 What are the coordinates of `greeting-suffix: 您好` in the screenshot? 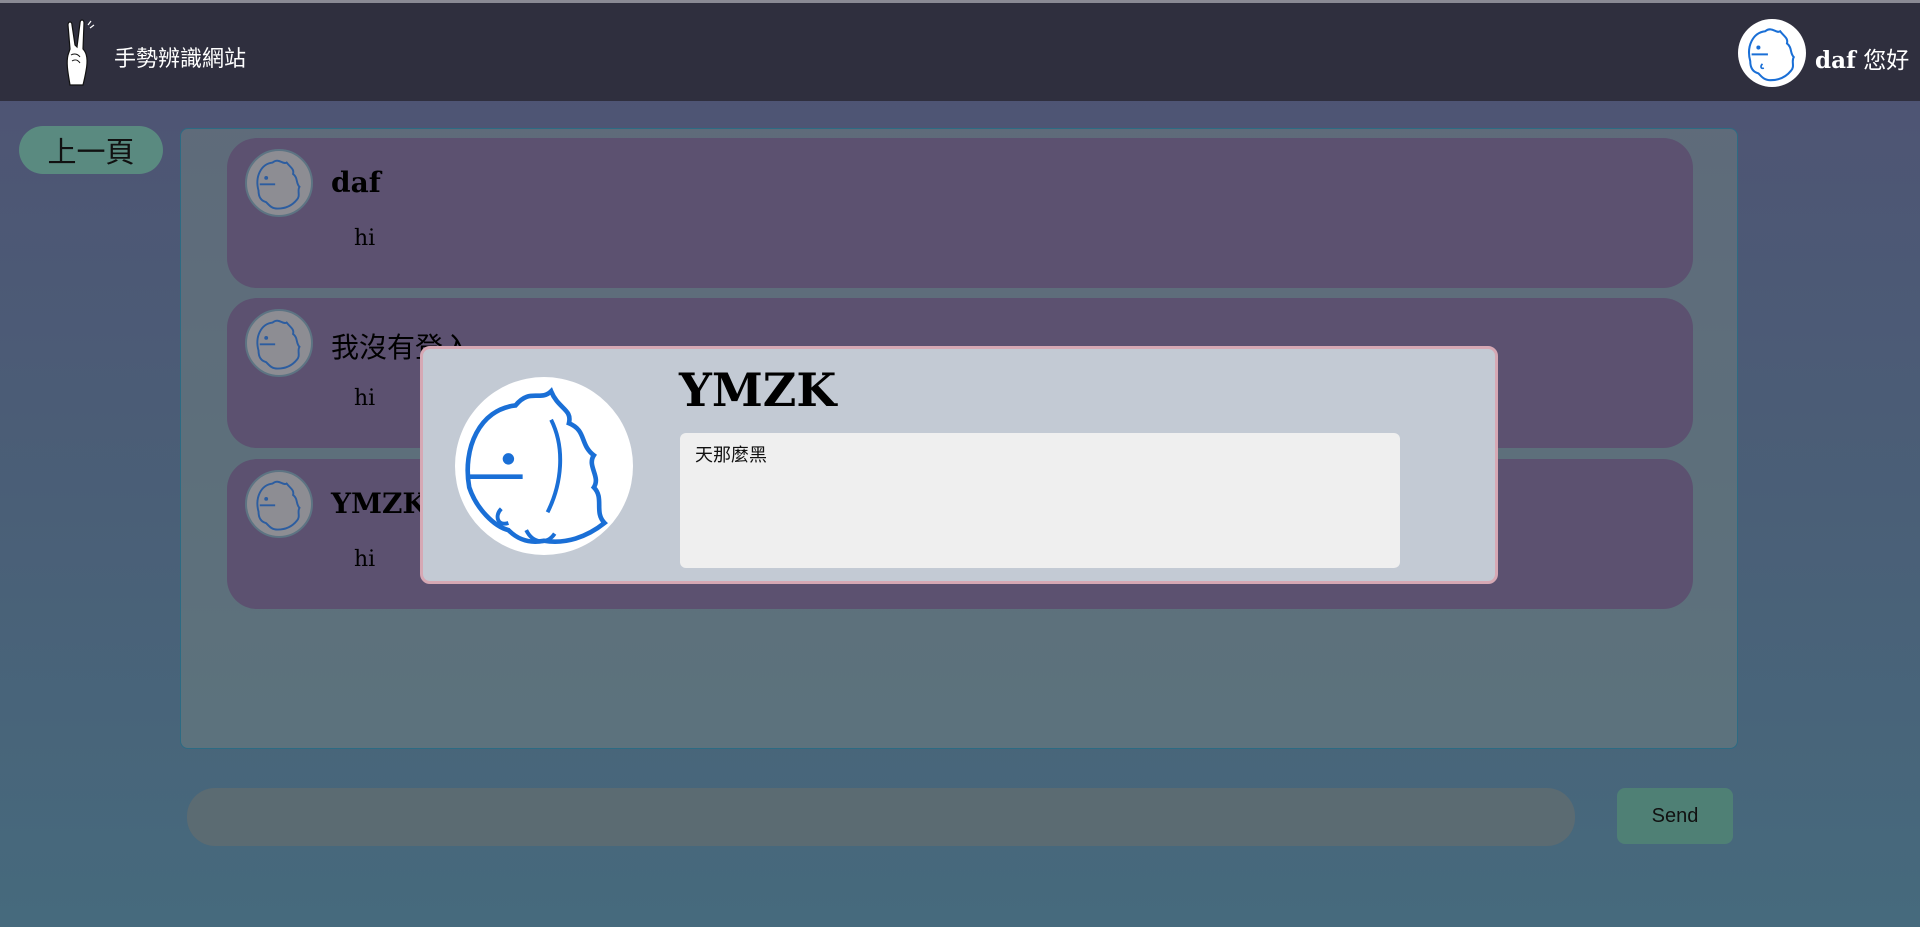 It's located at (1886, 61).